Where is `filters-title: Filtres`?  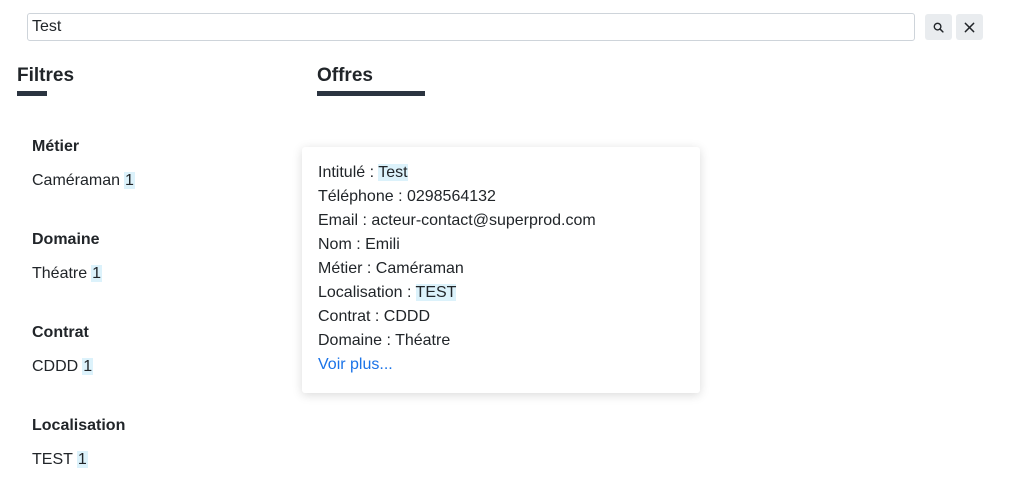 filters-title: Filtres is located at coordinates (46, 75).